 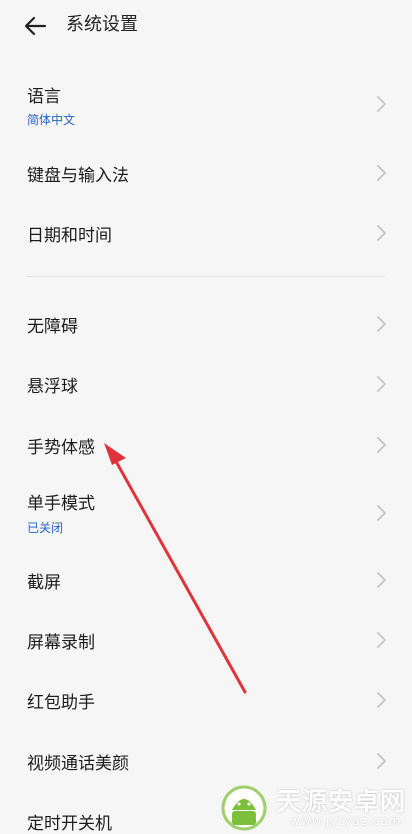 I want to click on settings-item-accessibility: 无障碍, so click(x=206, y=325).